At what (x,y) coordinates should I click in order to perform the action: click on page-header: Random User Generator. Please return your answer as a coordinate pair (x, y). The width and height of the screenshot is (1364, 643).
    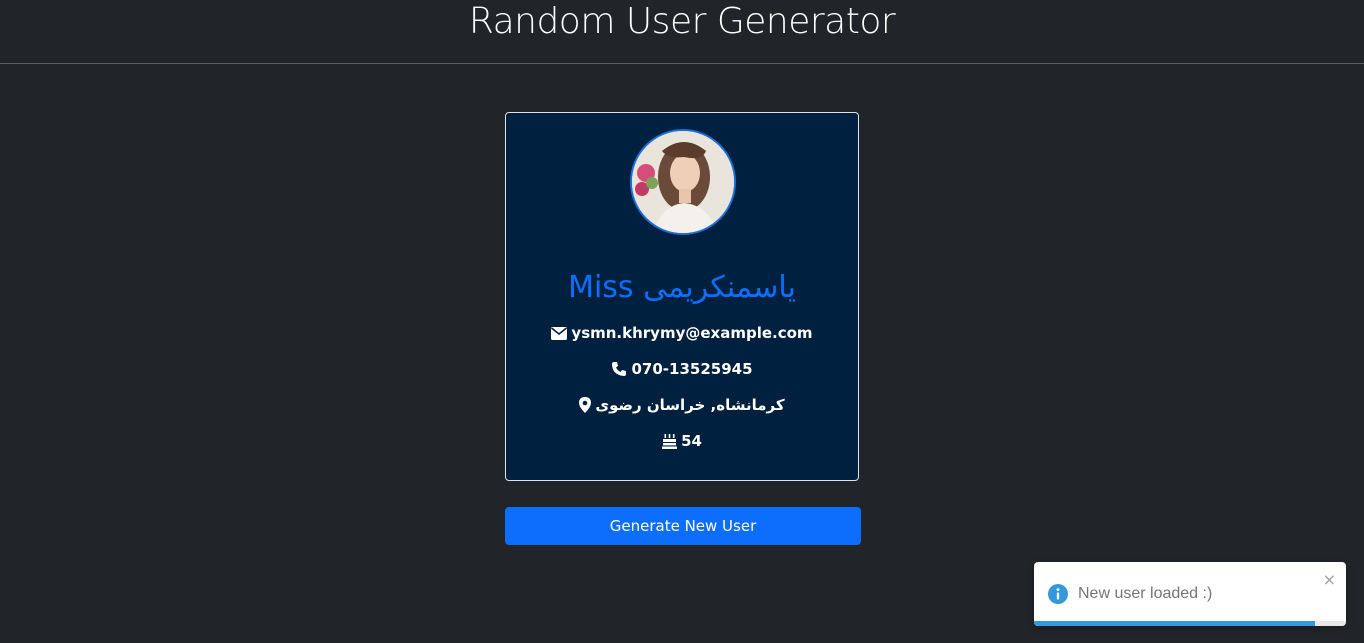
    Looking at the image, I should click on (682, 32).